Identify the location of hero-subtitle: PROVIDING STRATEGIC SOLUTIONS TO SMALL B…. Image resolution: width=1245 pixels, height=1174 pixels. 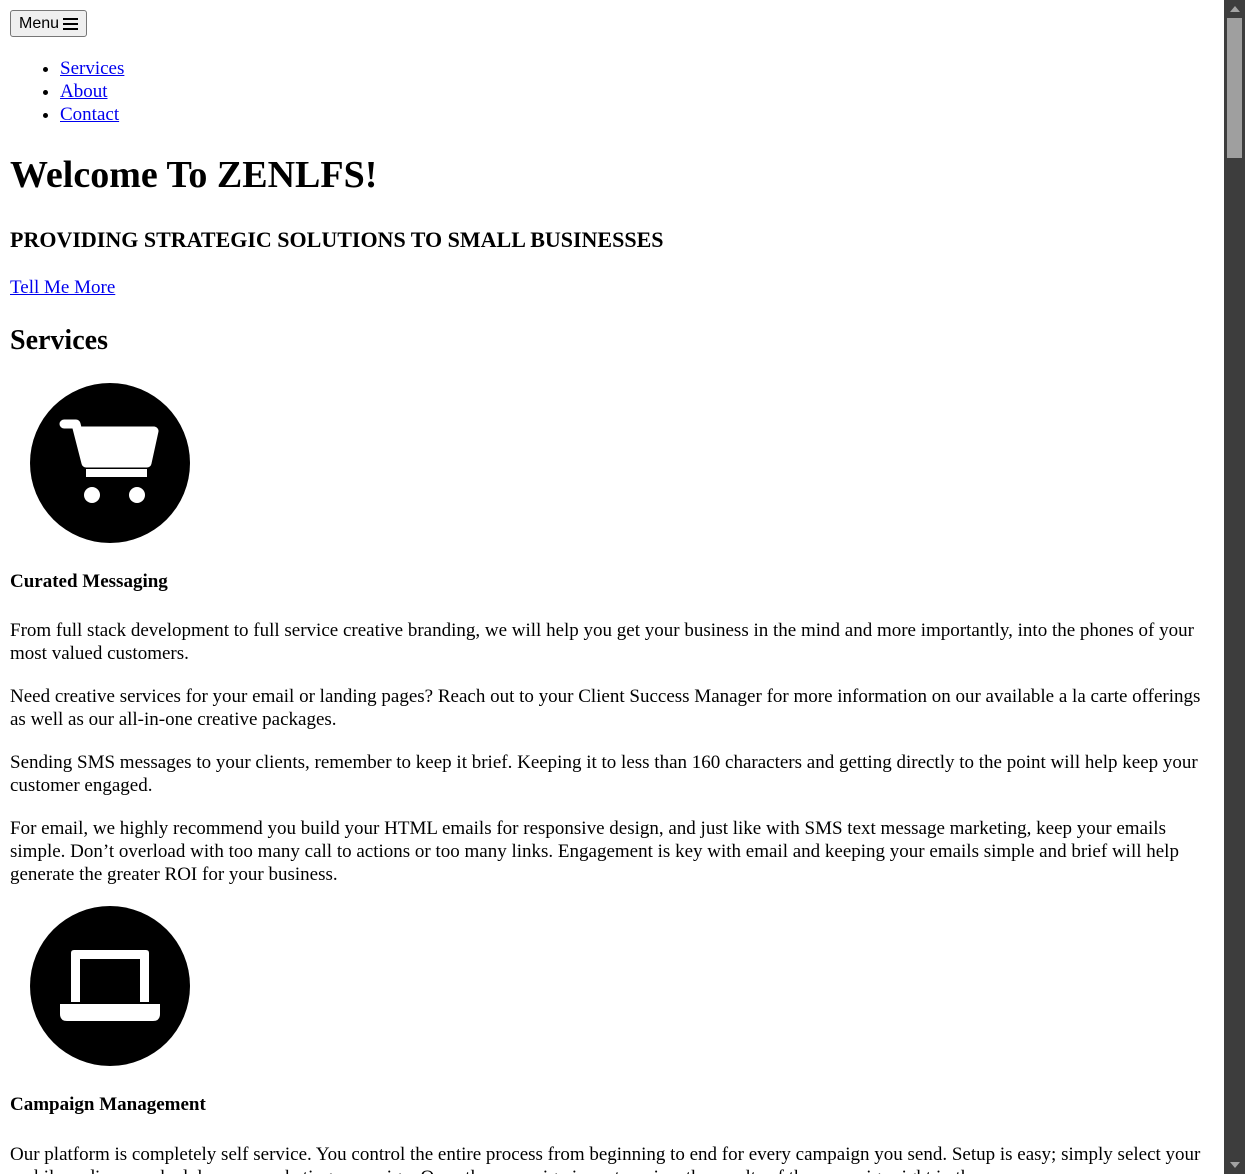
(337, 239).